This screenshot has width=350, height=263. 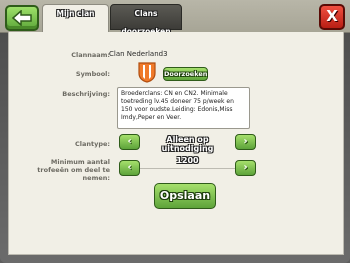 I want to click on trophies-underline, so click(x=187, y=168).